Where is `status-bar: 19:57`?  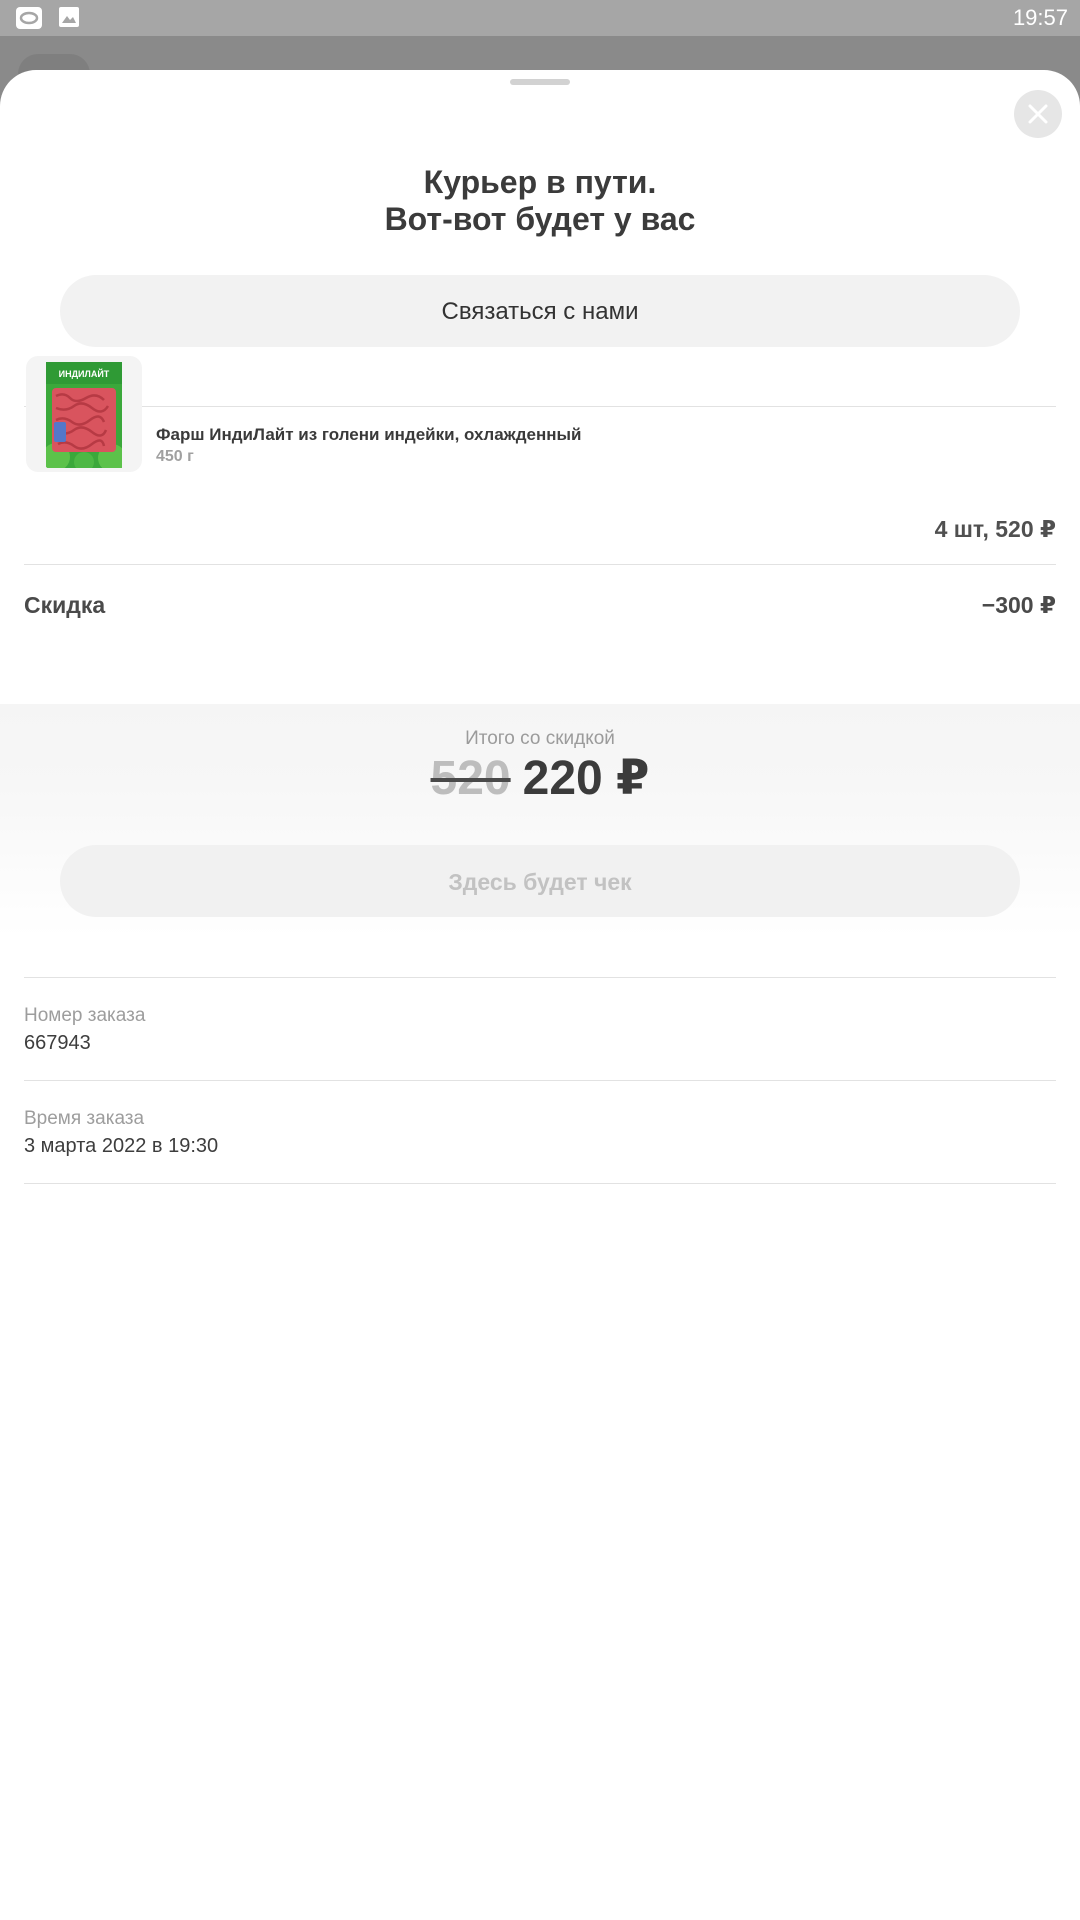 status-bar: 19:57 is located at coordinates (540, 18).